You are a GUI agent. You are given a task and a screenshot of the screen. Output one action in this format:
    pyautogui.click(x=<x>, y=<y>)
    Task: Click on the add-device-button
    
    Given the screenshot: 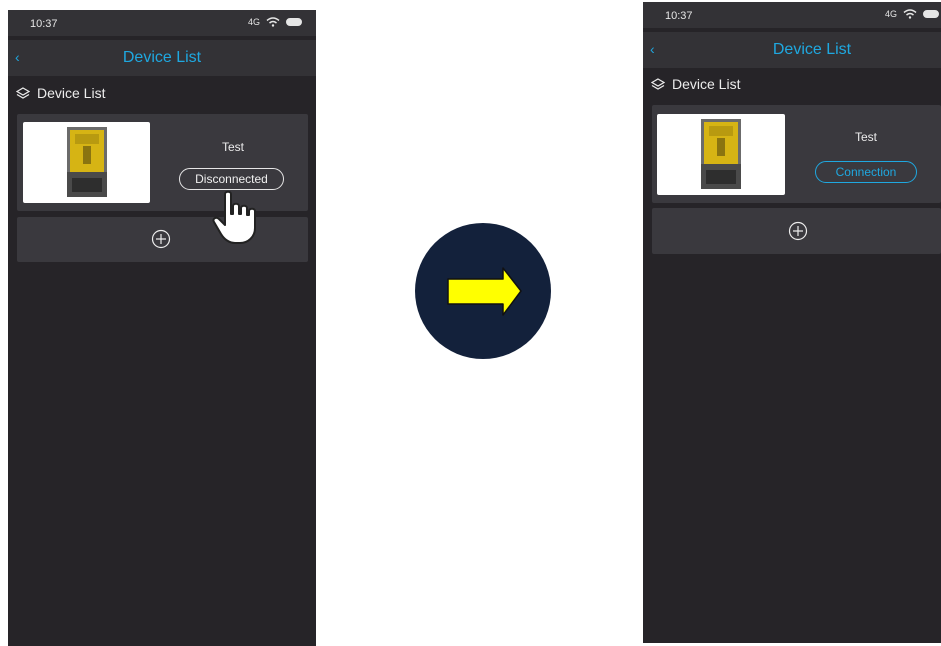 What is the action you would take?
    pyautogui.click(x=796, y=231)
    